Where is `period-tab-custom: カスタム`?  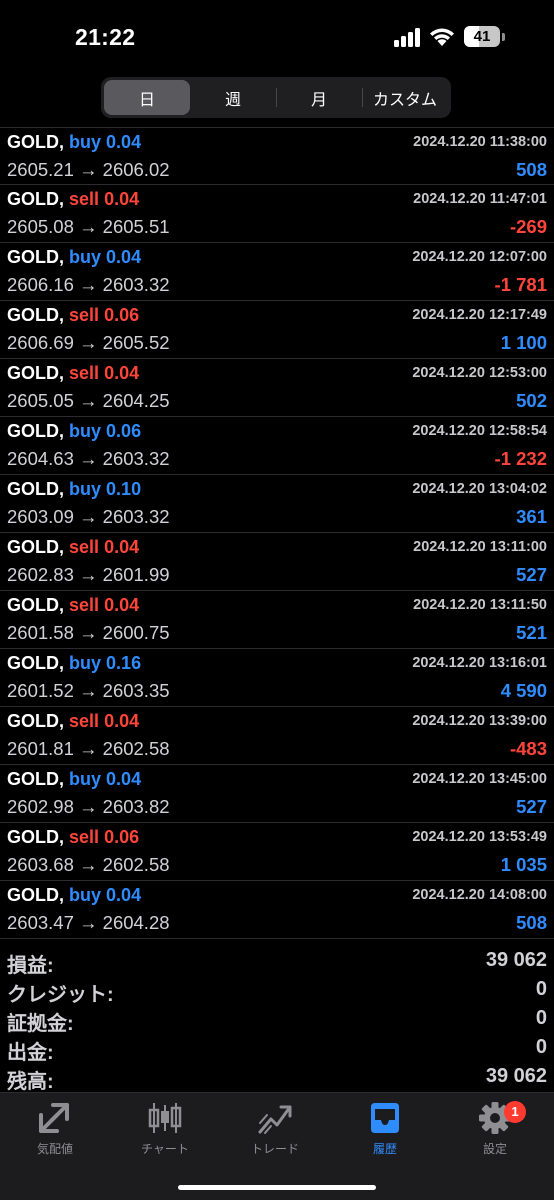
period-tab-custom: カスタム is located at coordinates (405, 97).